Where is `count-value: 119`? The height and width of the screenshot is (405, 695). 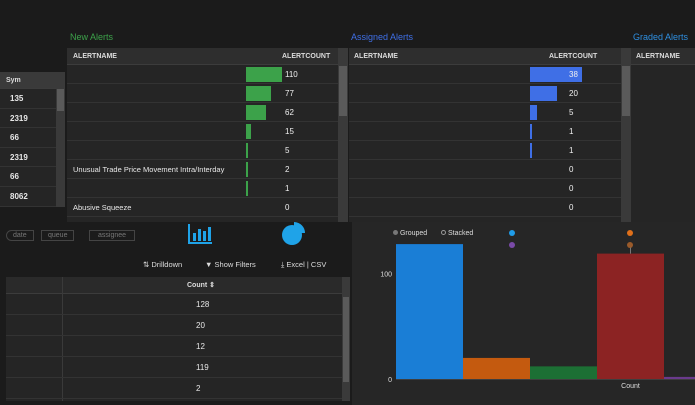 count-value: 119 is located at coordinates (202, 367).